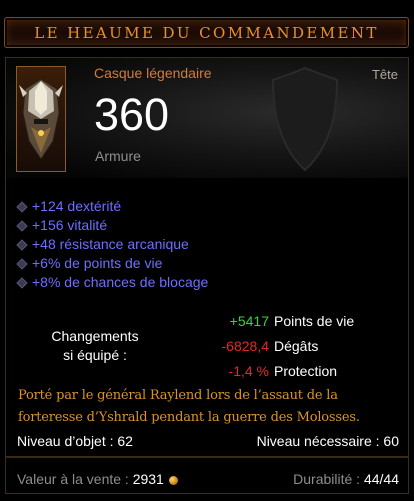 Image resolution: width=414 pixels, height=501 pixels. What do you see at coordinates (112, 264) in the screenshot?
I see `affix-item: +6% de points de vie` at bounding box center [112, 264].